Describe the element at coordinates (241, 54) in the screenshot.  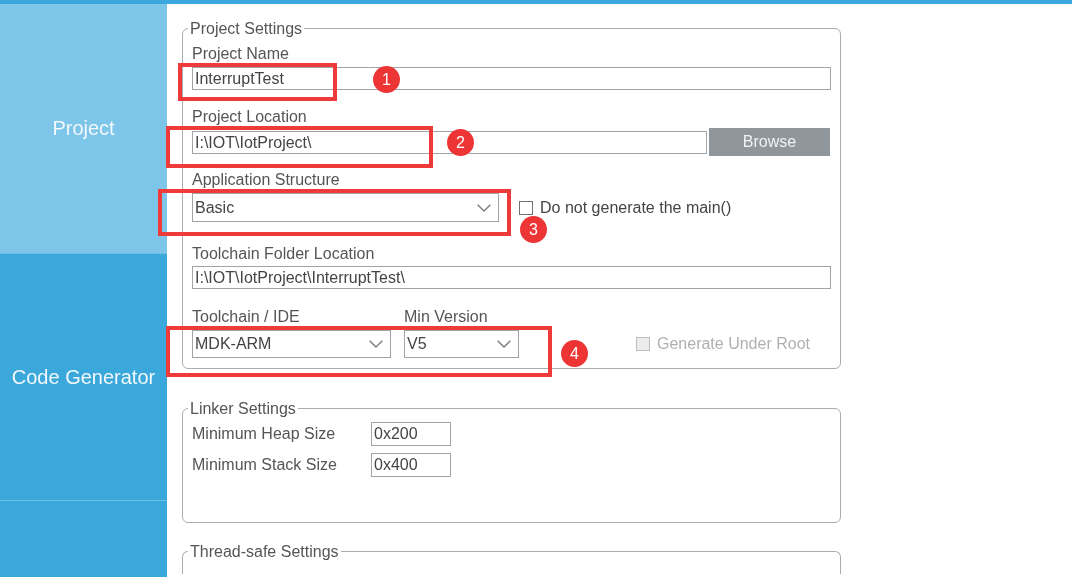
I see `field-label: Project Name` at that location.